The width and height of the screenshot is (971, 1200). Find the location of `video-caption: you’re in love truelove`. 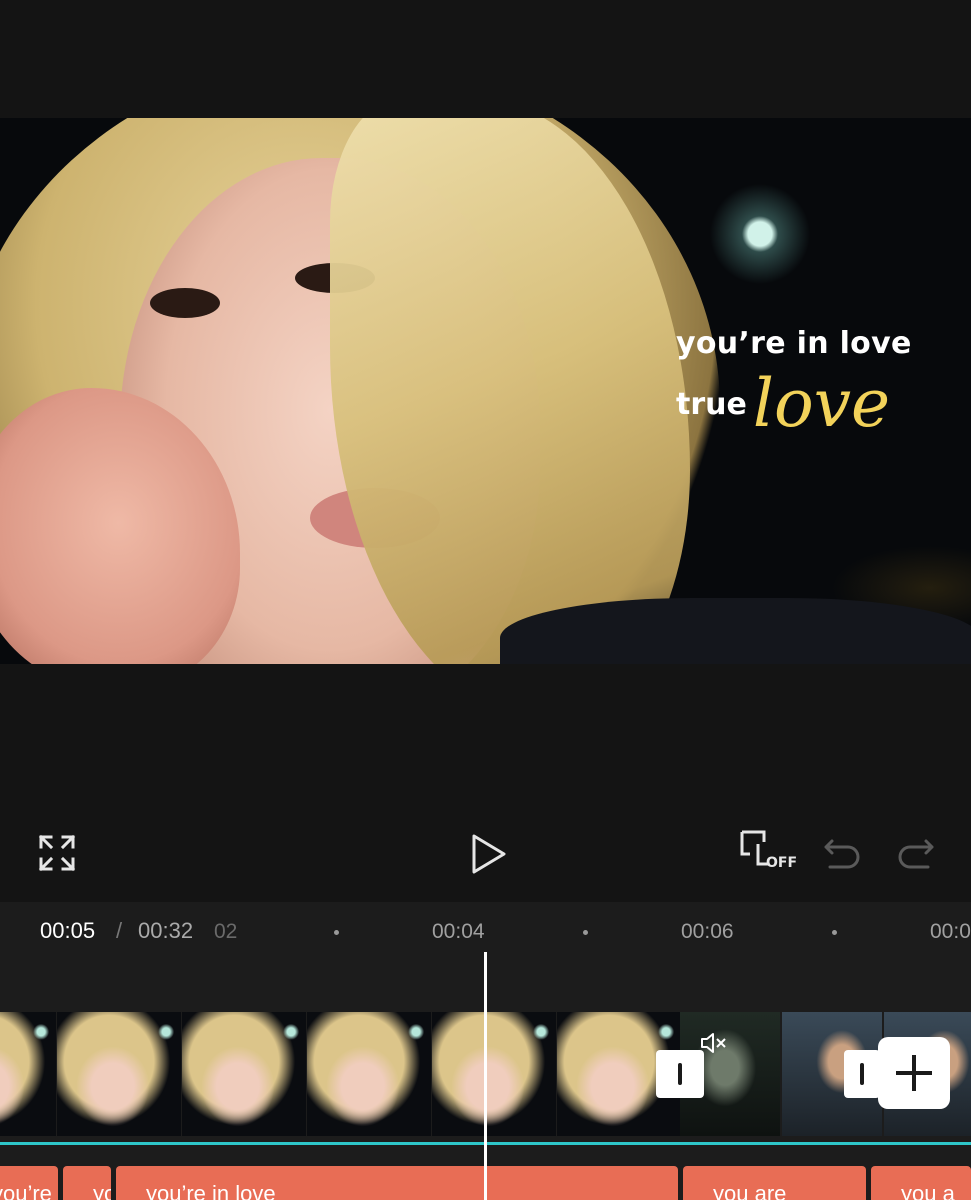

video-caption: you’re in love truelove is located at coordinates (816, 384).